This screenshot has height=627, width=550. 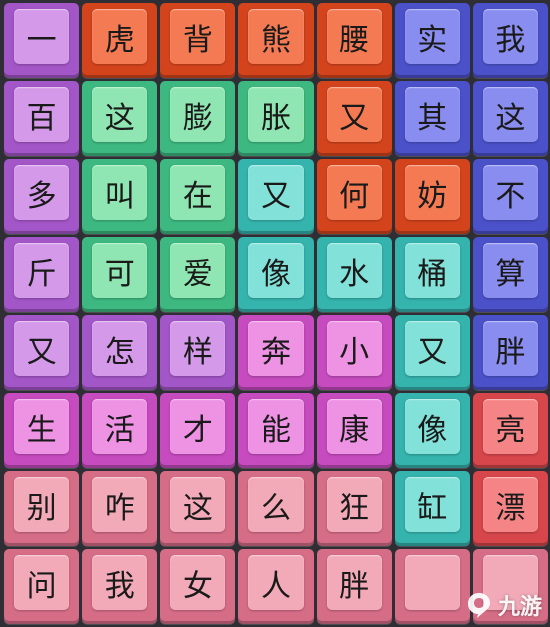 What do you see at coordinates (354, 196) in the screenshot?
I see `tile-r3-c5: 何` at bounding box center [354, 196].